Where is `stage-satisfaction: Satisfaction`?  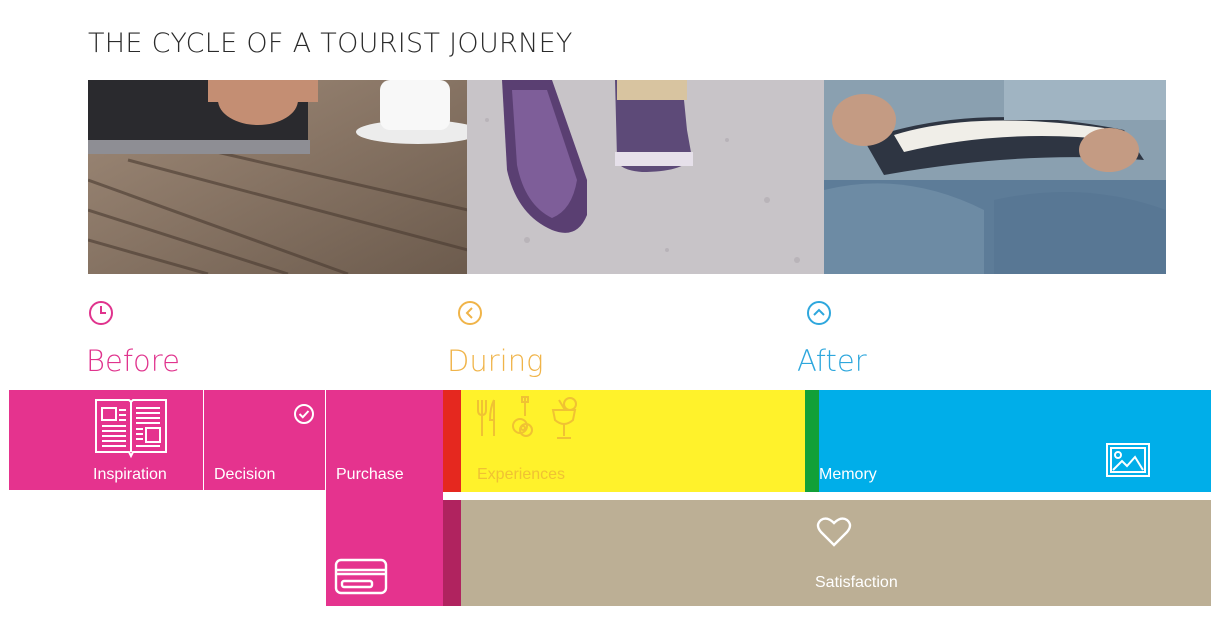
stage-satisfaction: Satisfaction is located at coordinates (836, 553).